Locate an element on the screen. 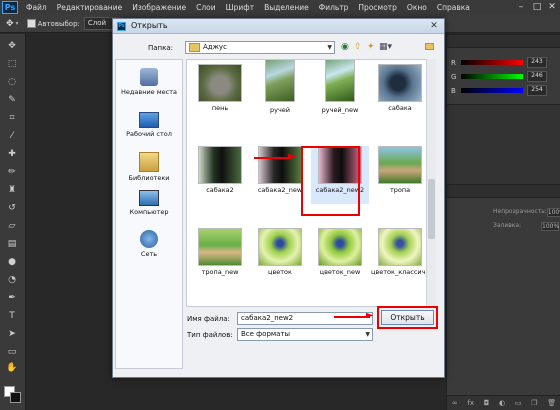  menu-select: Выделение is located at coordinates (286, 7).